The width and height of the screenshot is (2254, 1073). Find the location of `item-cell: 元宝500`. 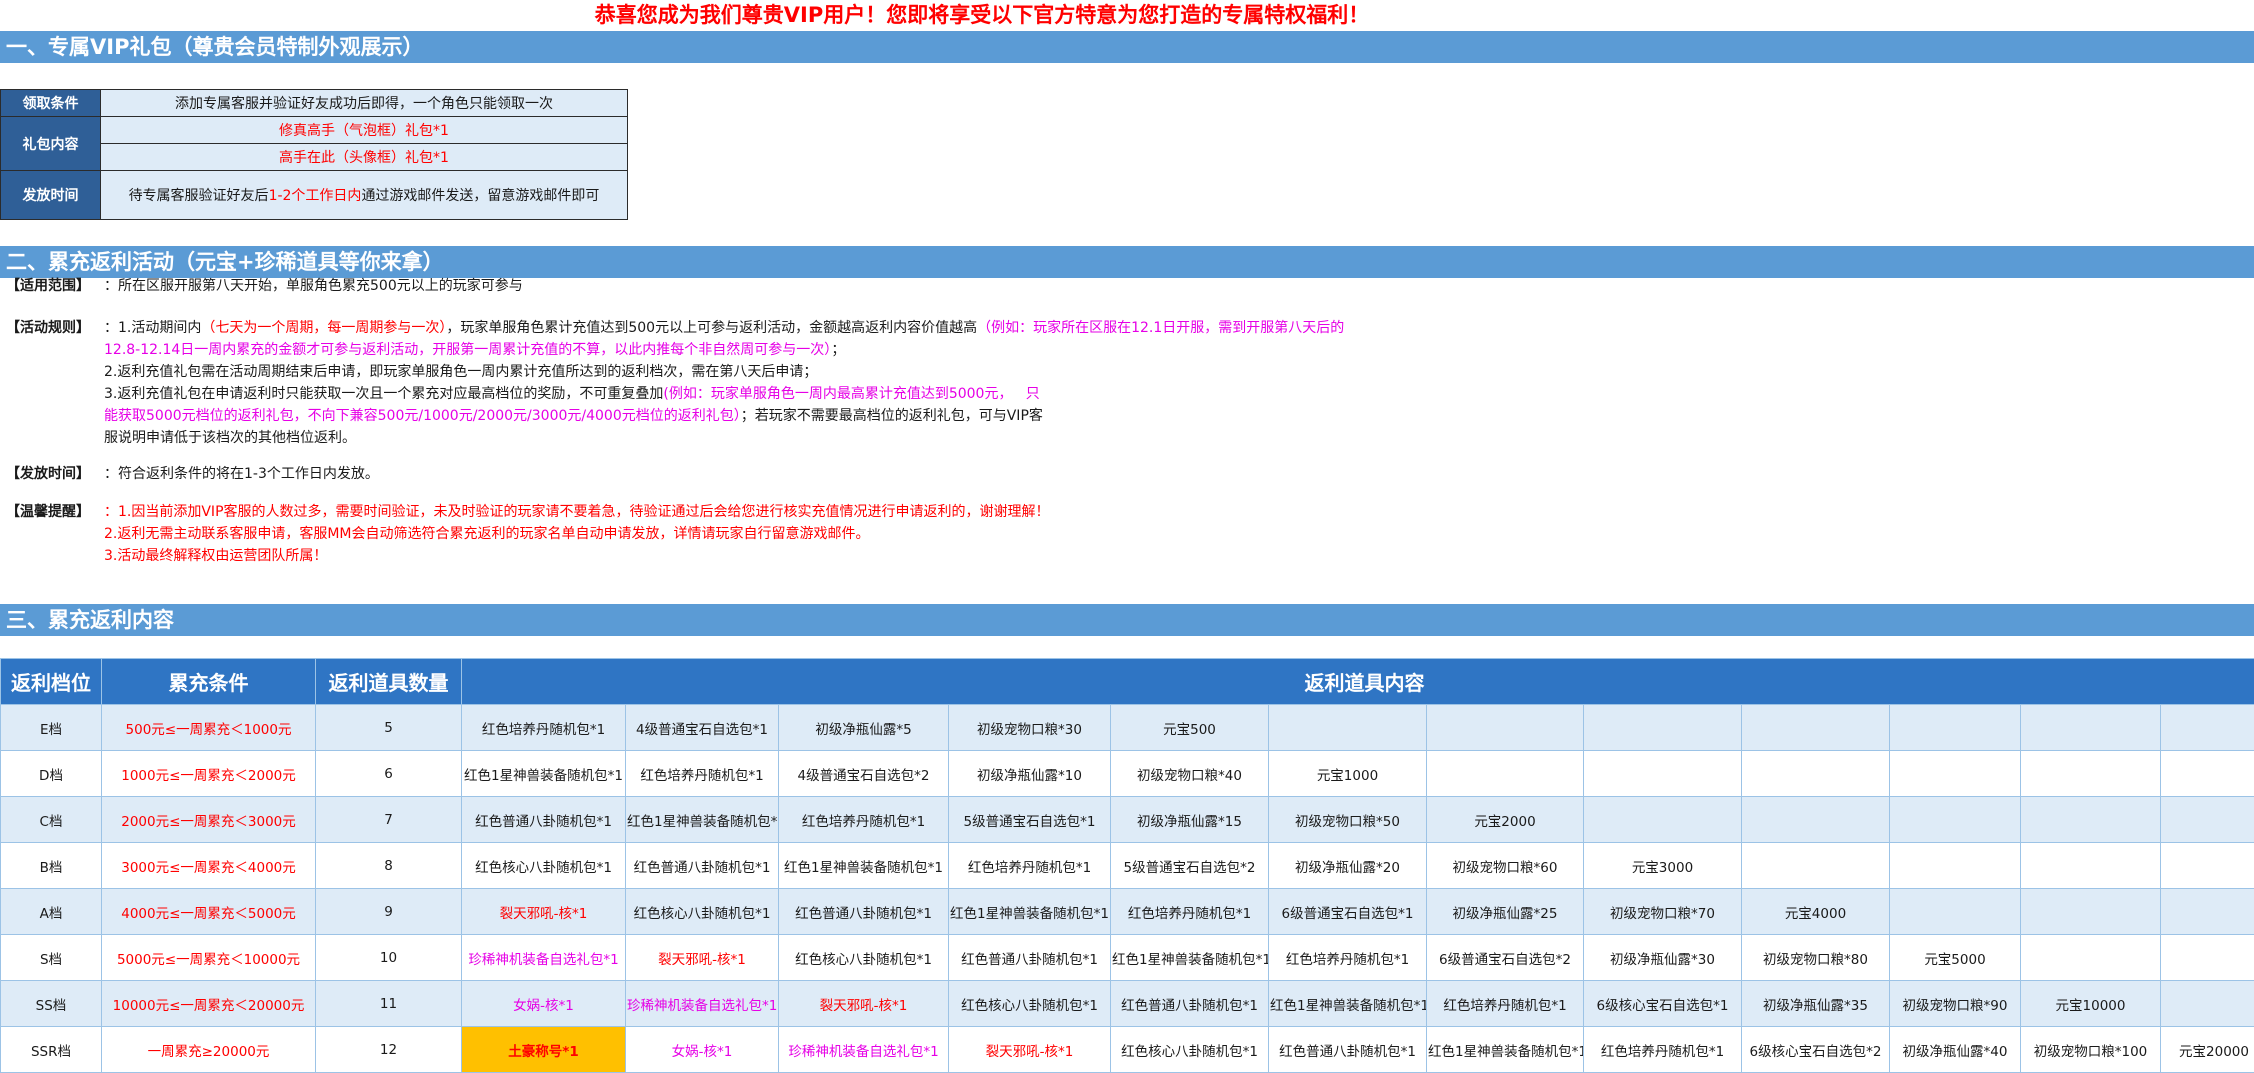

item-cell: 元宝500 is located at coordinates (1189, 727).